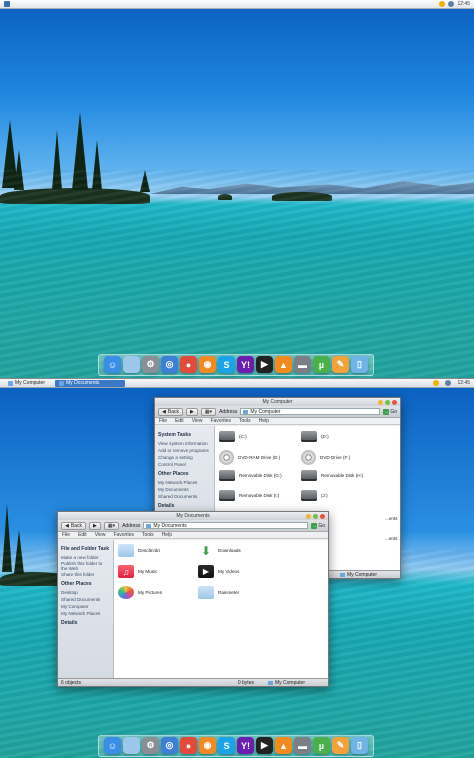 The width and height of the screenshot is (474, 758). Describe the element at coordinates (249, 457) in the screenshot. I see `drive-item: DVD-RAM Drive (E:)` at that location.